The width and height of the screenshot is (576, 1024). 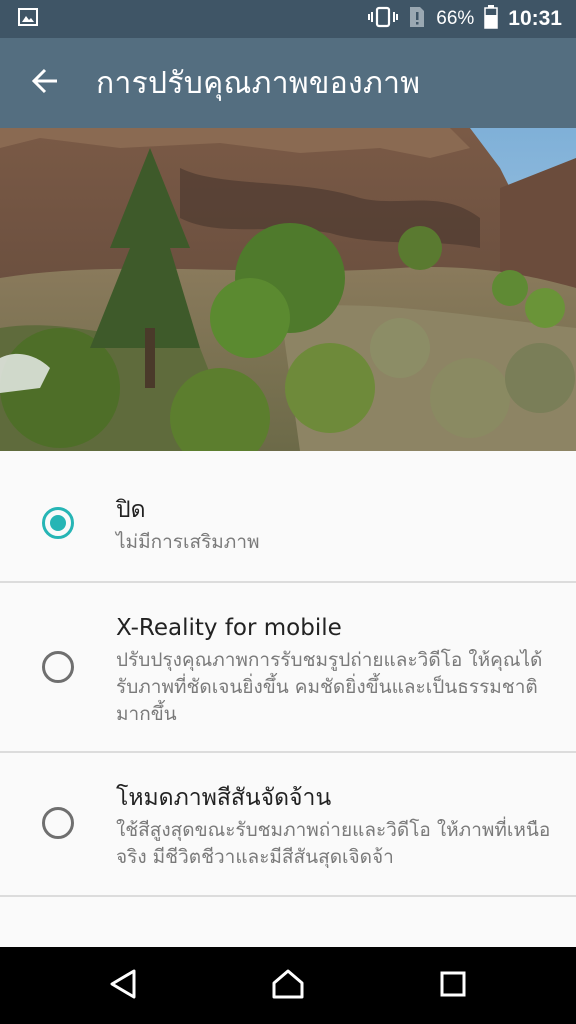 I want to click on option-off: ปิด ไม่มีการเสริมภาพ, so click(x=288, y=517).